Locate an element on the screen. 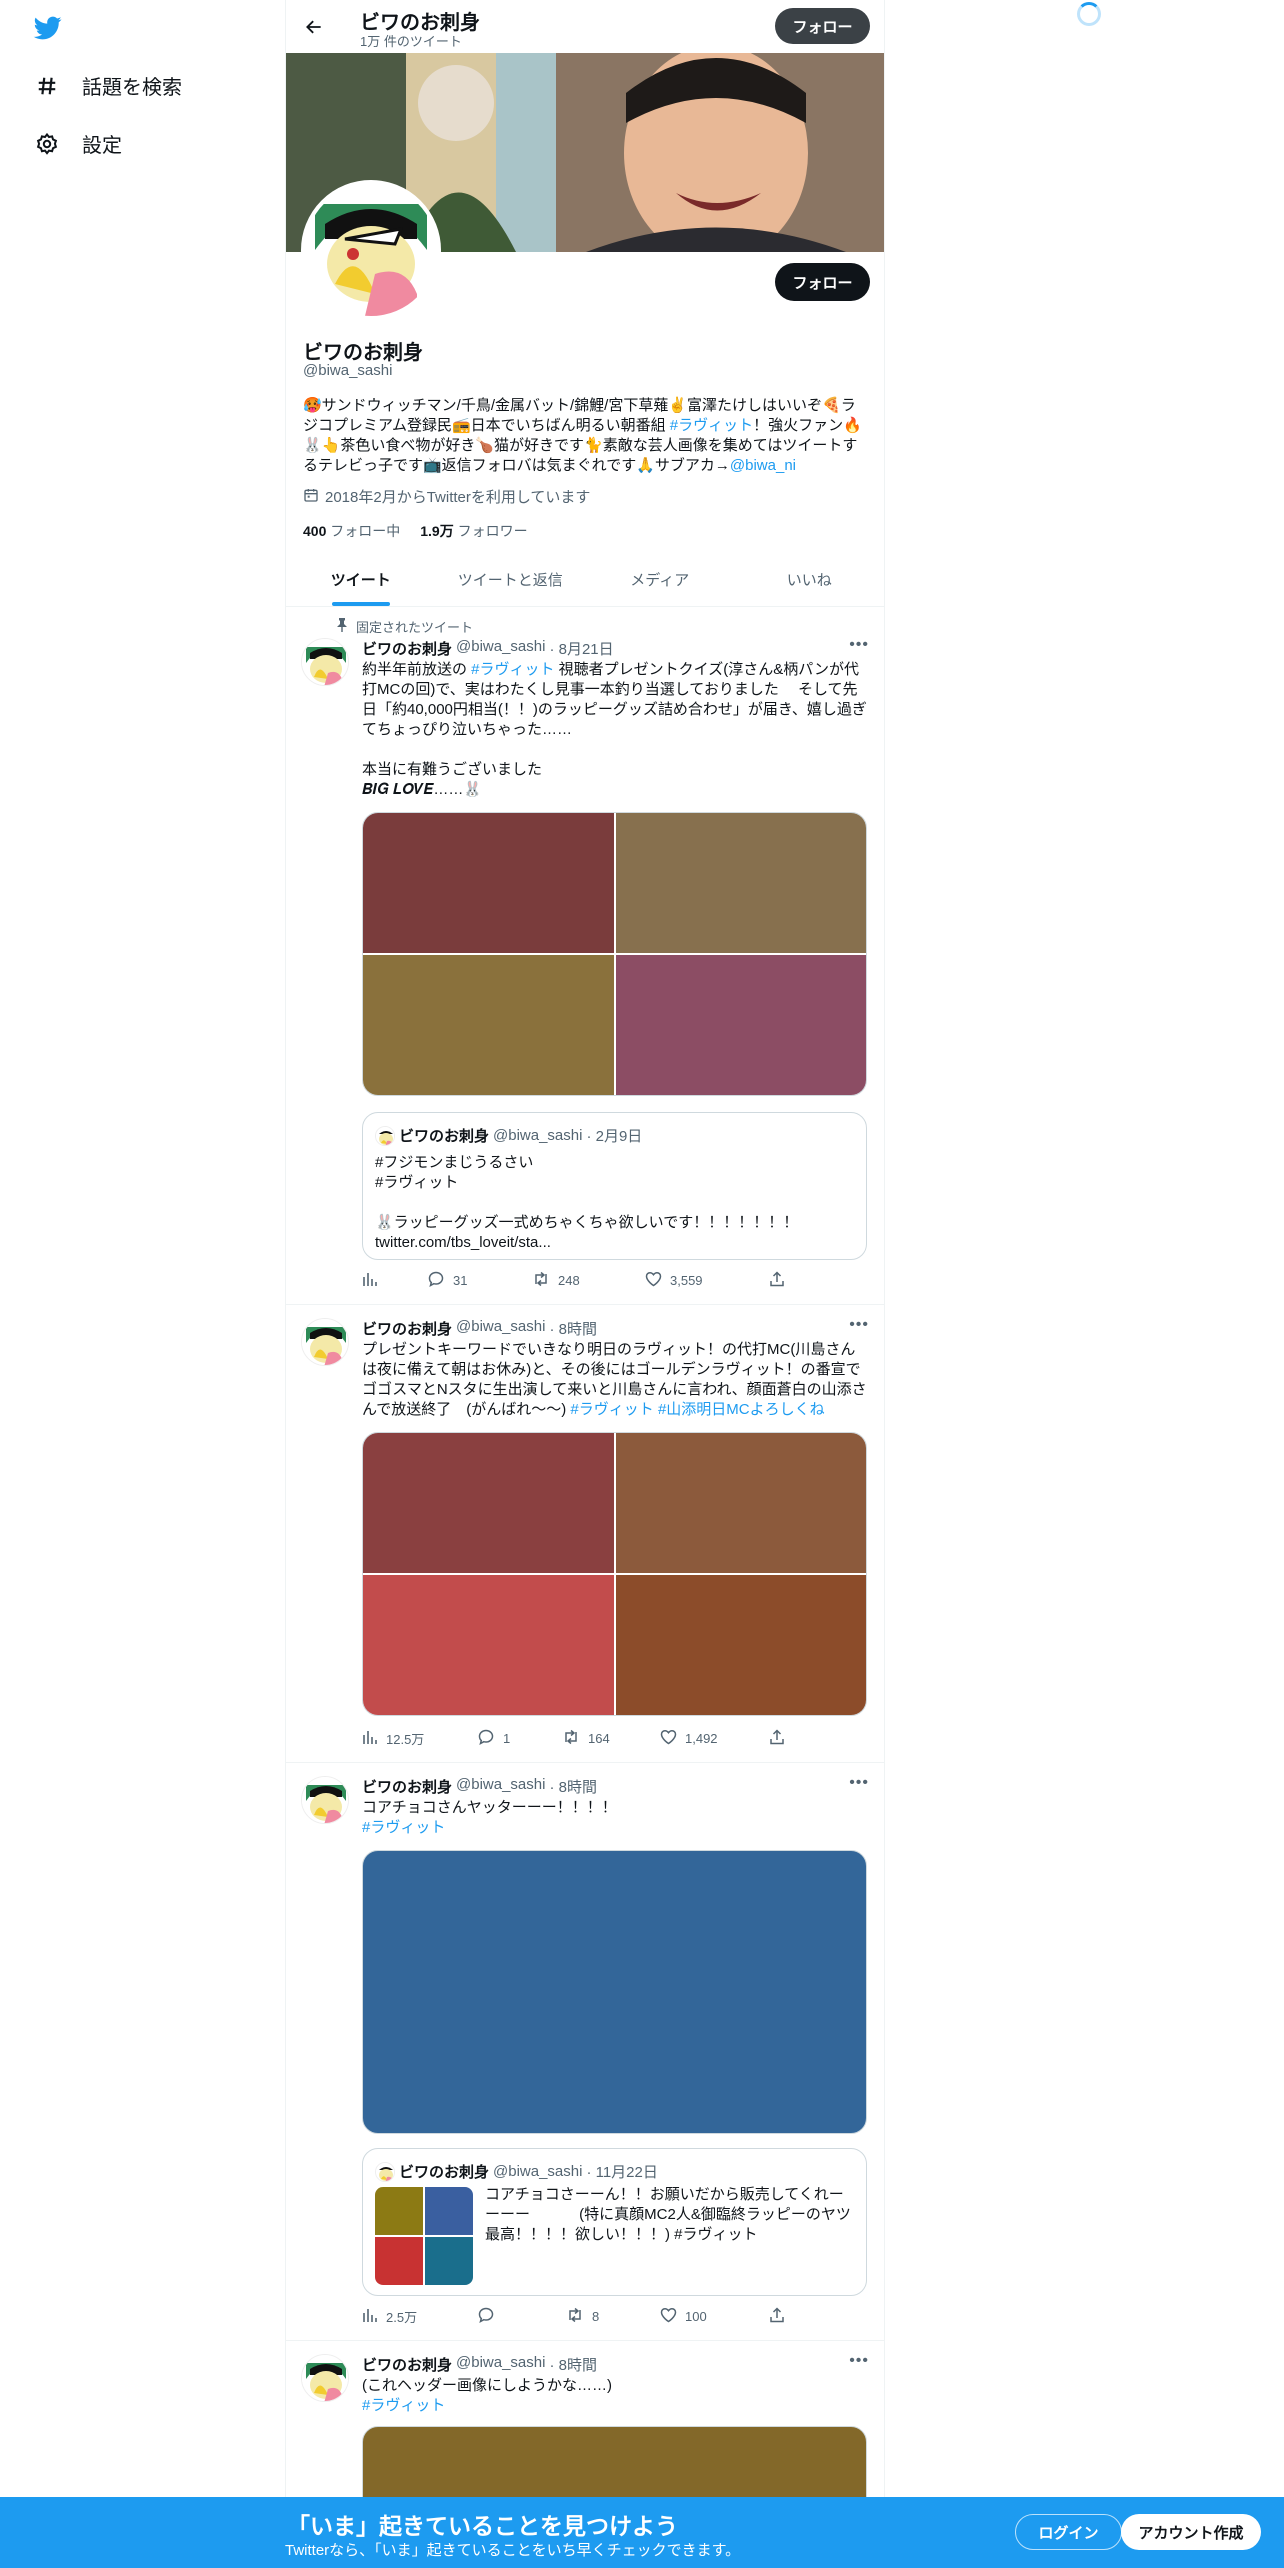 This screenshot has width=1284, height=2568. following-label: フォロー中 is located at coordinates (365, 531).